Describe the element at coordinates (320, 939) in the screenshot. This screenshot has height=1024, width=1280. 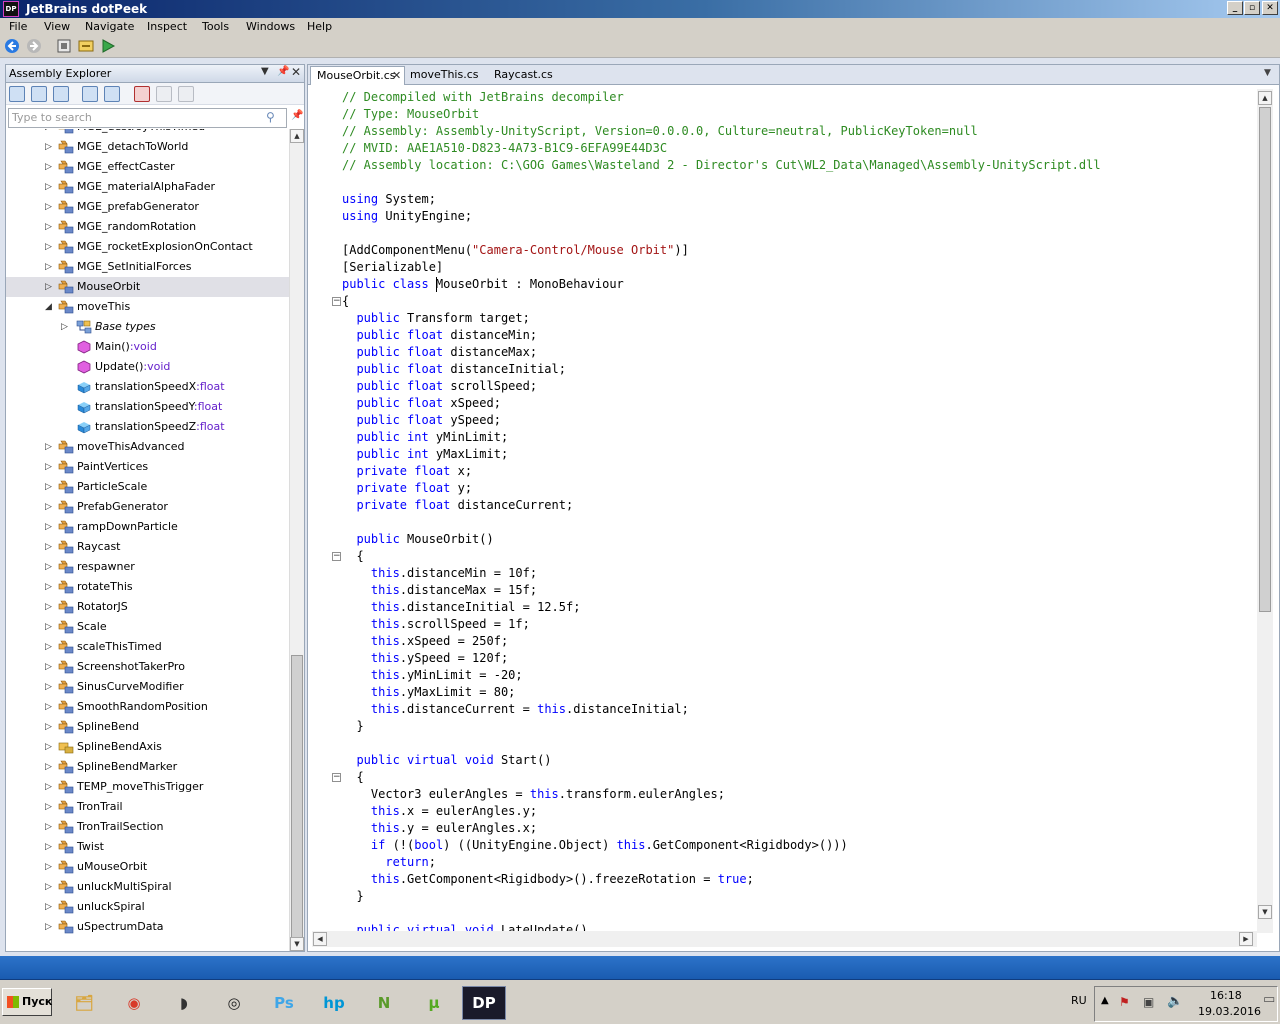
I see `code-scroll-left-icon: ◀` at that location.